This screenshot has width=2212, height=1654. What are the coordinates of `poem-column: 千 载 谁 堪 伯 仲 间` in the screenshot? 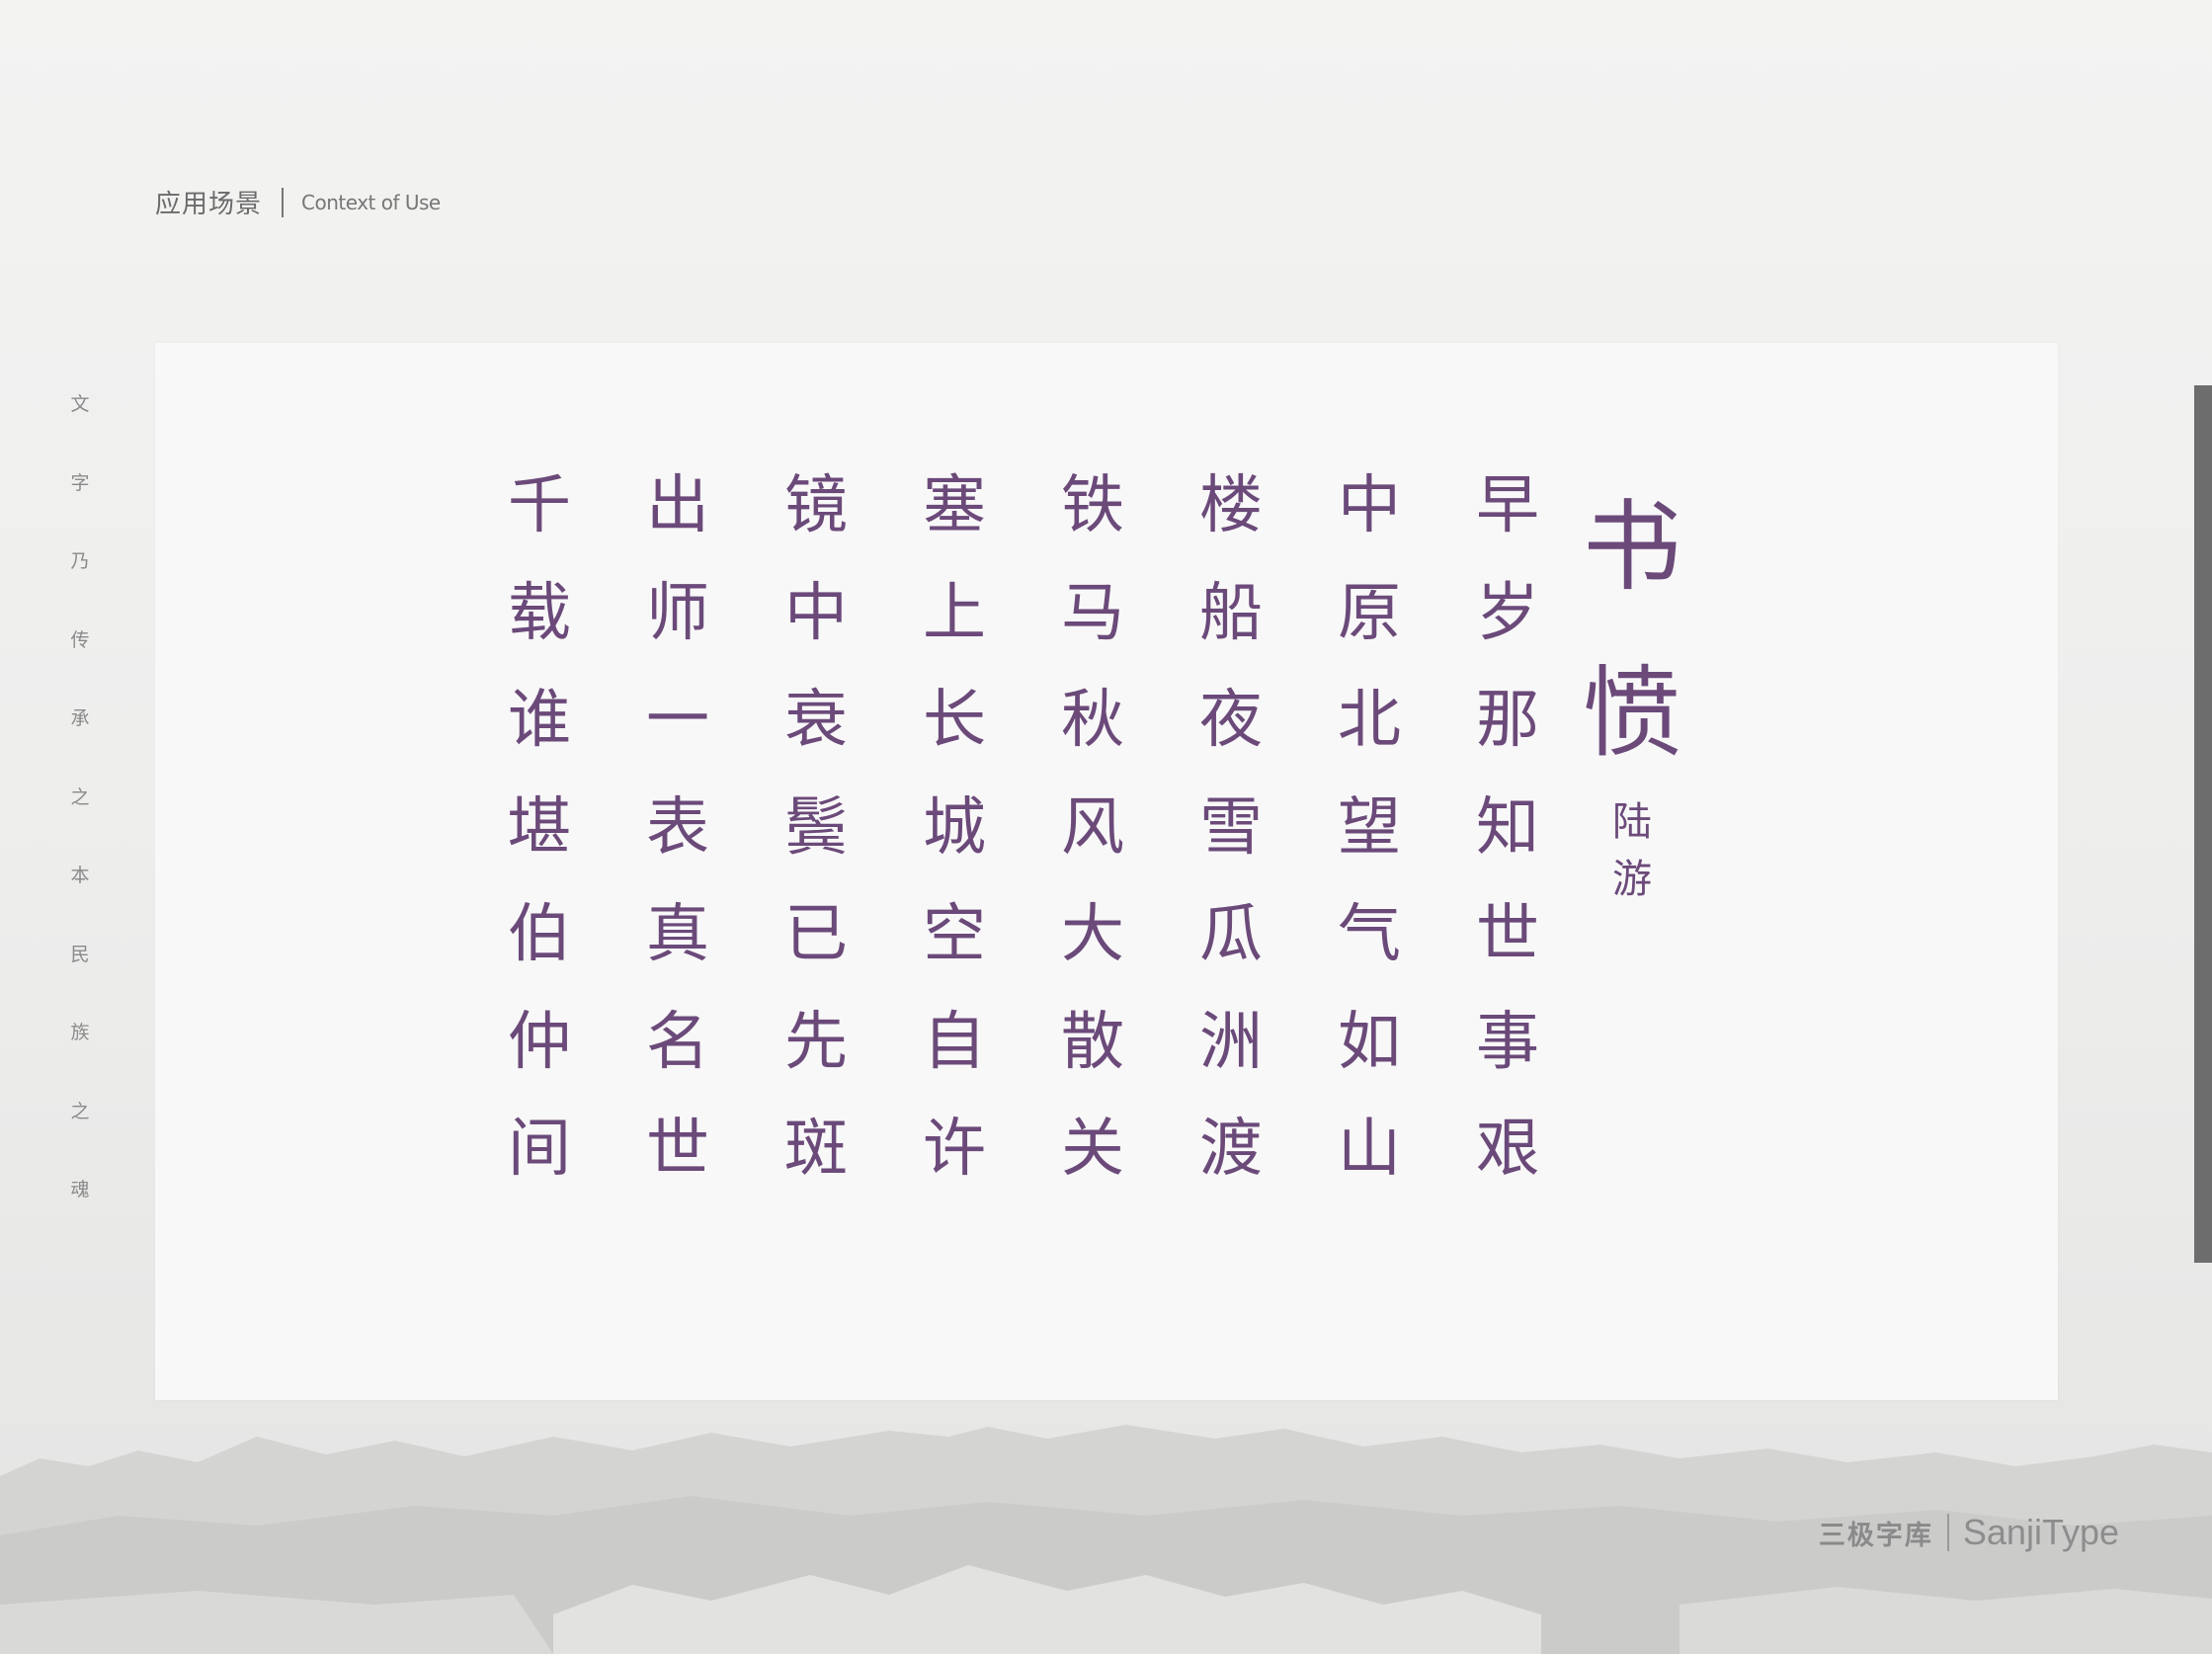 It's located at (539, 839).